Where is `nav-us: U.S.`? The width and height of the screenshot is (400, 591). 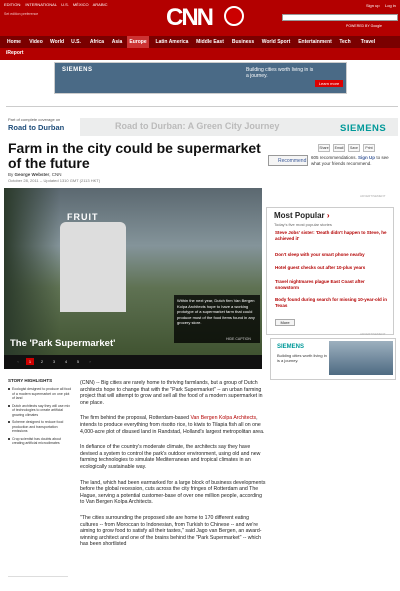 nav-us: U.S. is located at coordinates (76, 42).